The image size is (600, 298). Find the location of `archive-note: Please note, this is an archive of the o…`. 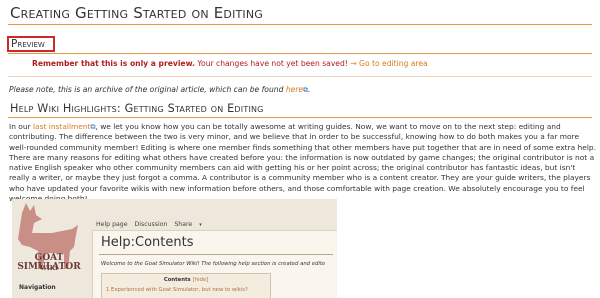

archive-note: Please note, this is an archive of the o… is located at coordinates (160, 89).